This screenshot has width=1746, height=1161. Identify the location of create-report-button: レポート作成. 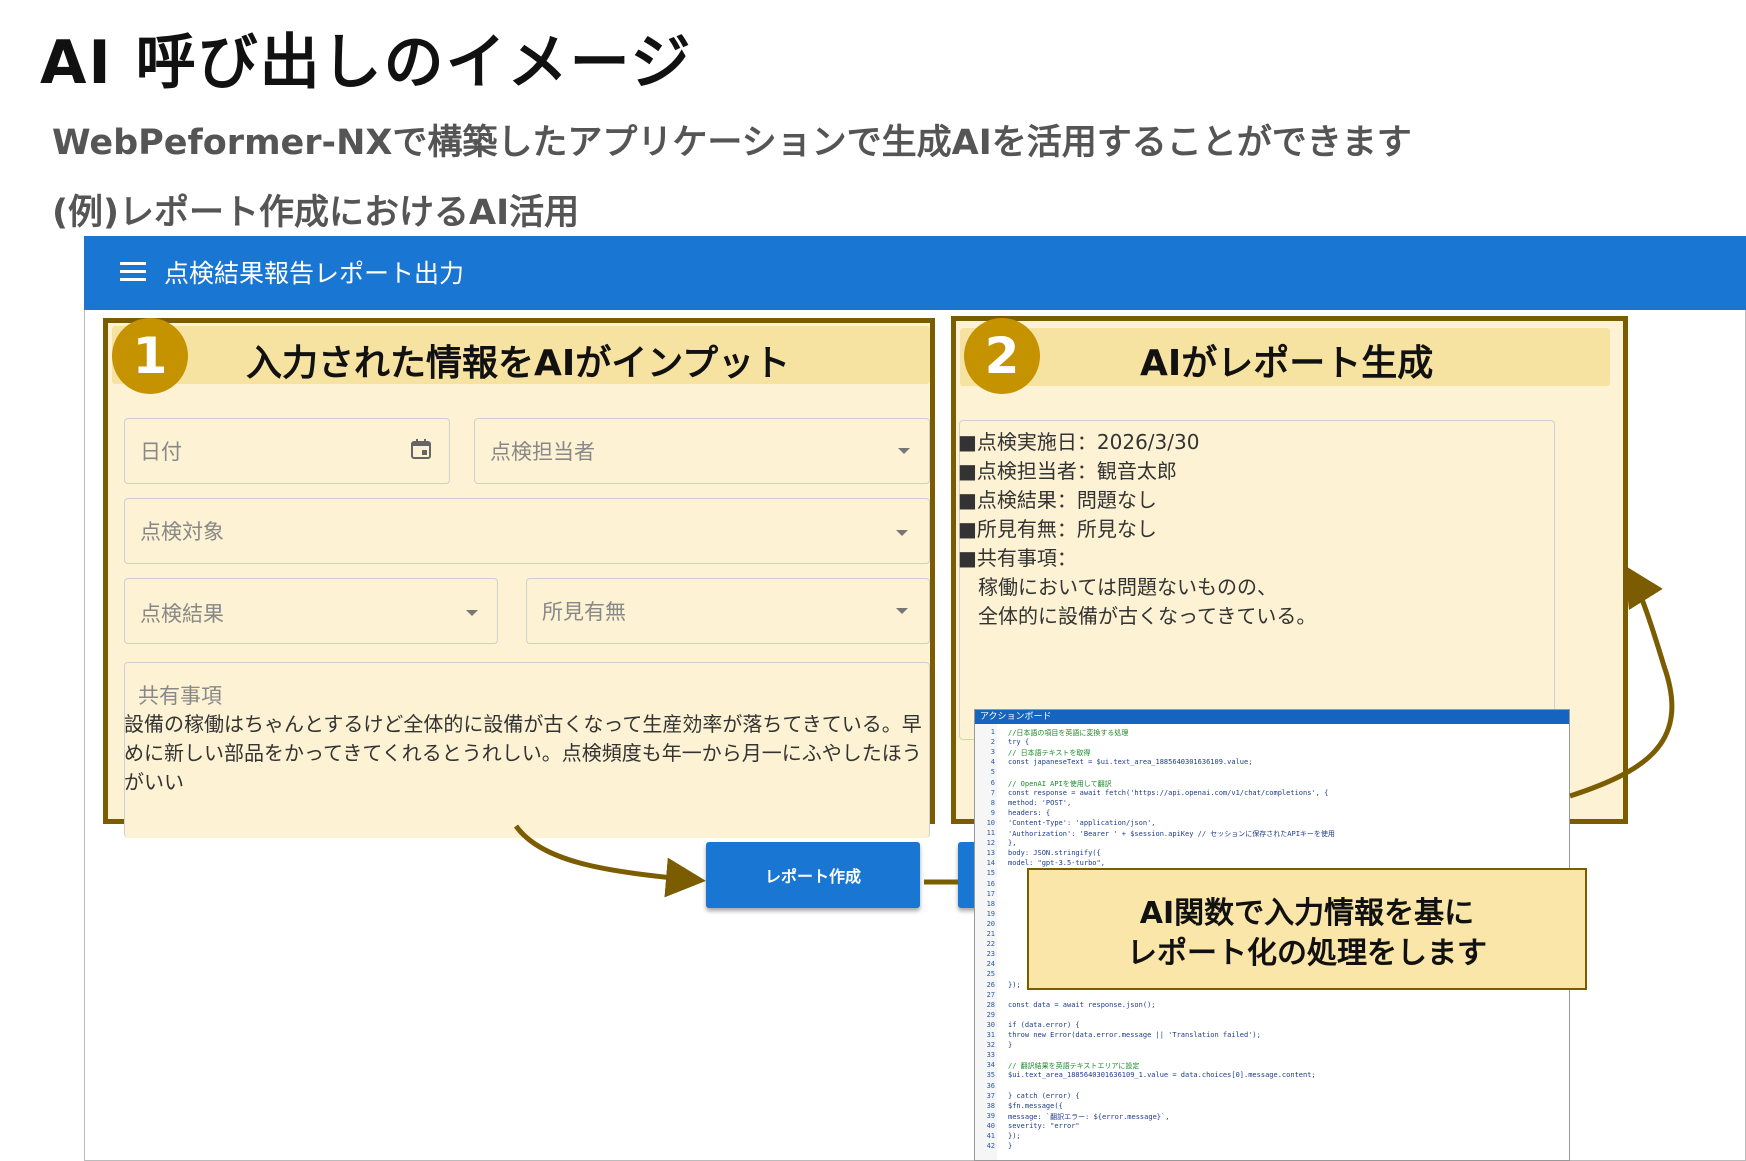
(813, 875).